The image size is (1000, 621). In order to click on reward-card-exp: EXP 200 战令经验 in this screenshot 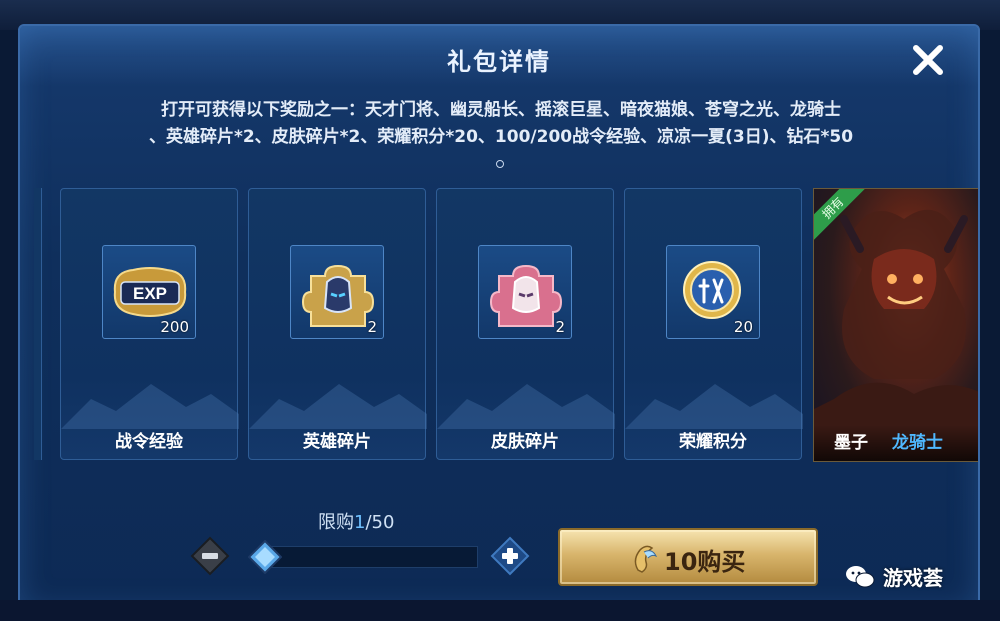, I will do `click(149, 324)`.